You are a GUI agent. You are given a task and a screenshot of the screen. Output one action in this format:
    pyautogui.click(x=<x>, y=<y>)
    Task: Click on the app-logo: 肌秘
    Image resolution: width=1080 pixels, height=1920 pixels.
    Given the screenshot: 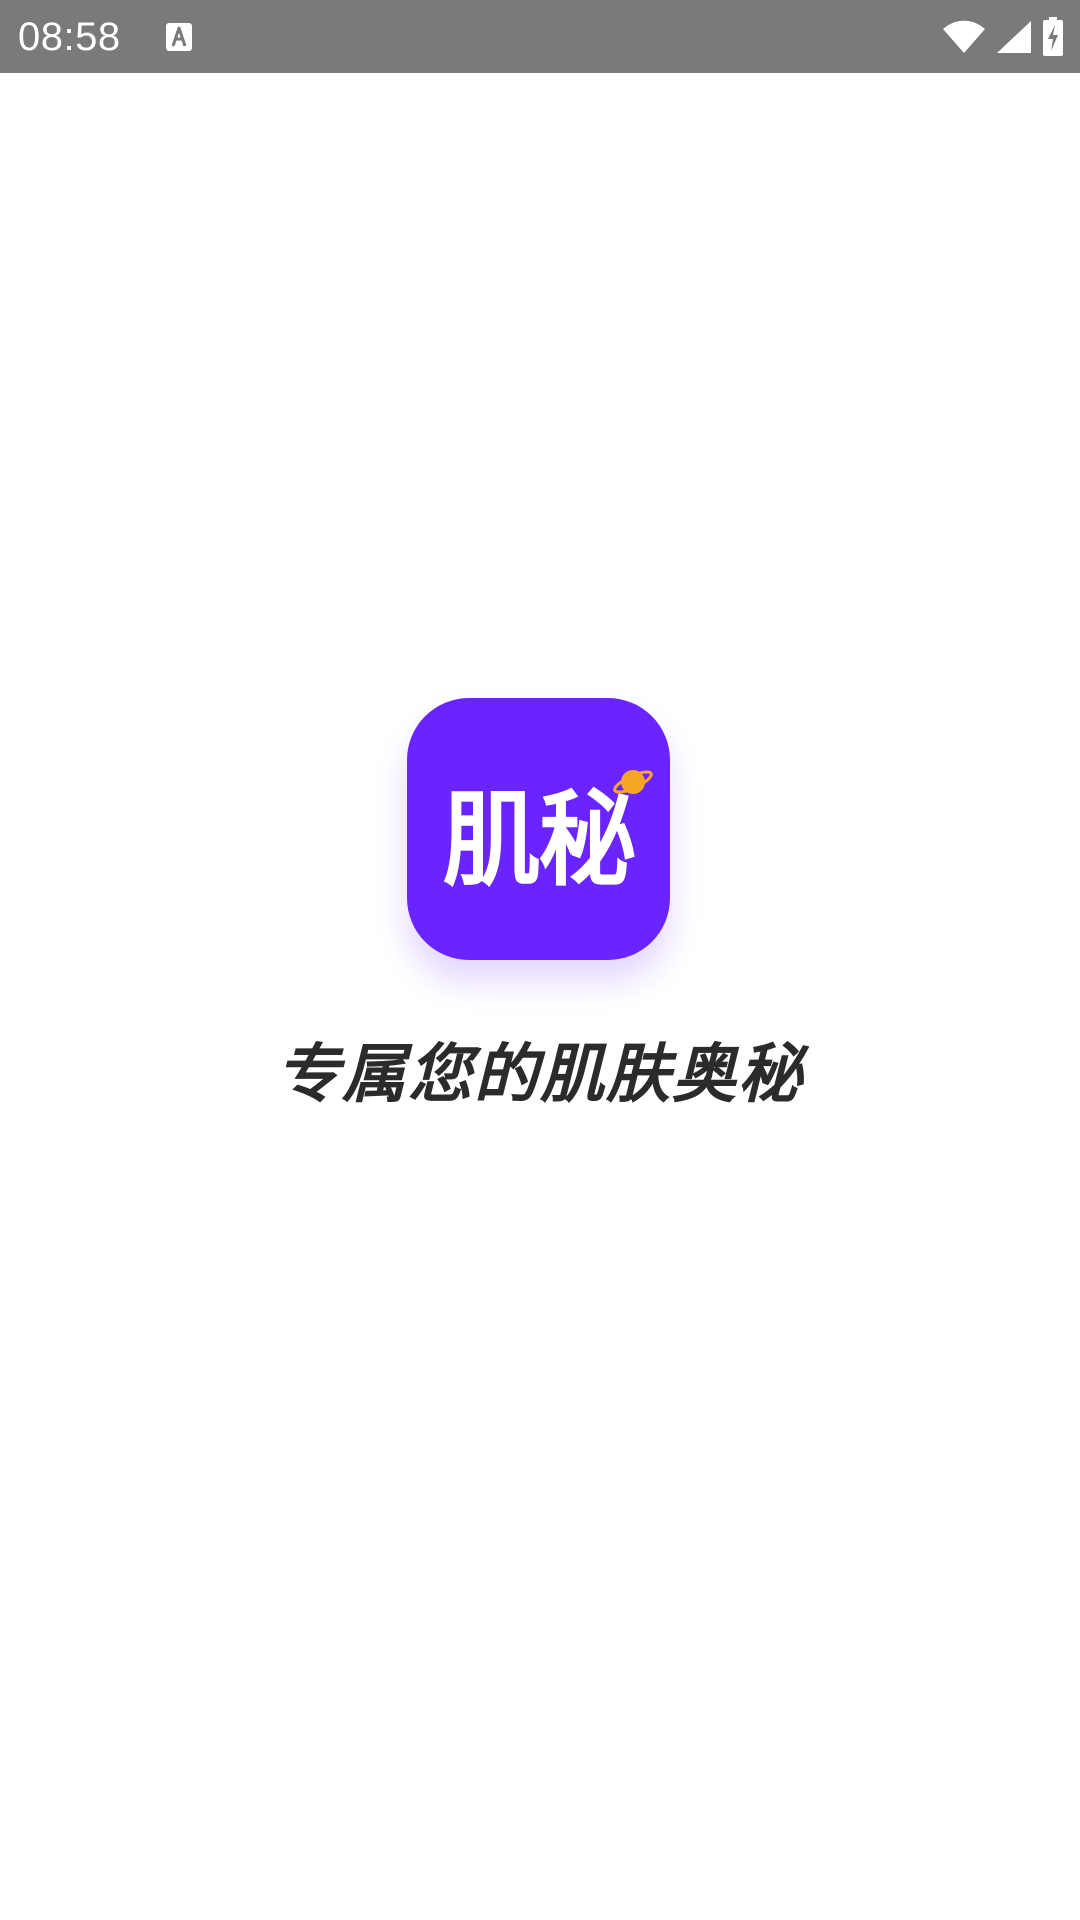 What is the action you would take?
    pyautogui.click(x=538, y=829)
    